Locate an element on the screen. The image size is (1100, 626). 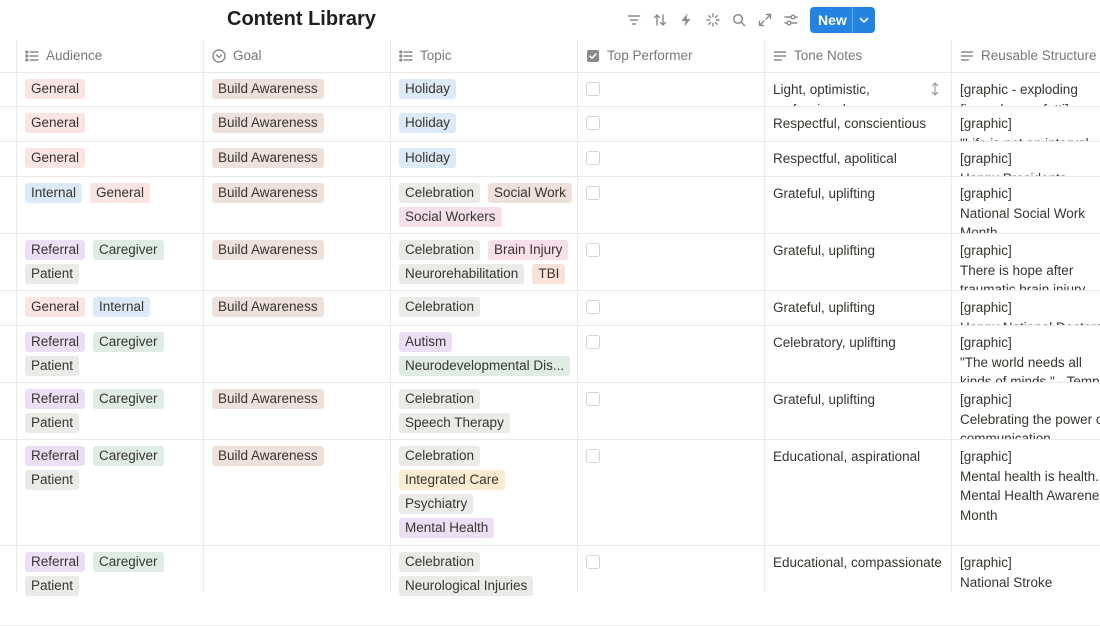
tag: Neurorehabilitation is located at coordinates (462, 274).